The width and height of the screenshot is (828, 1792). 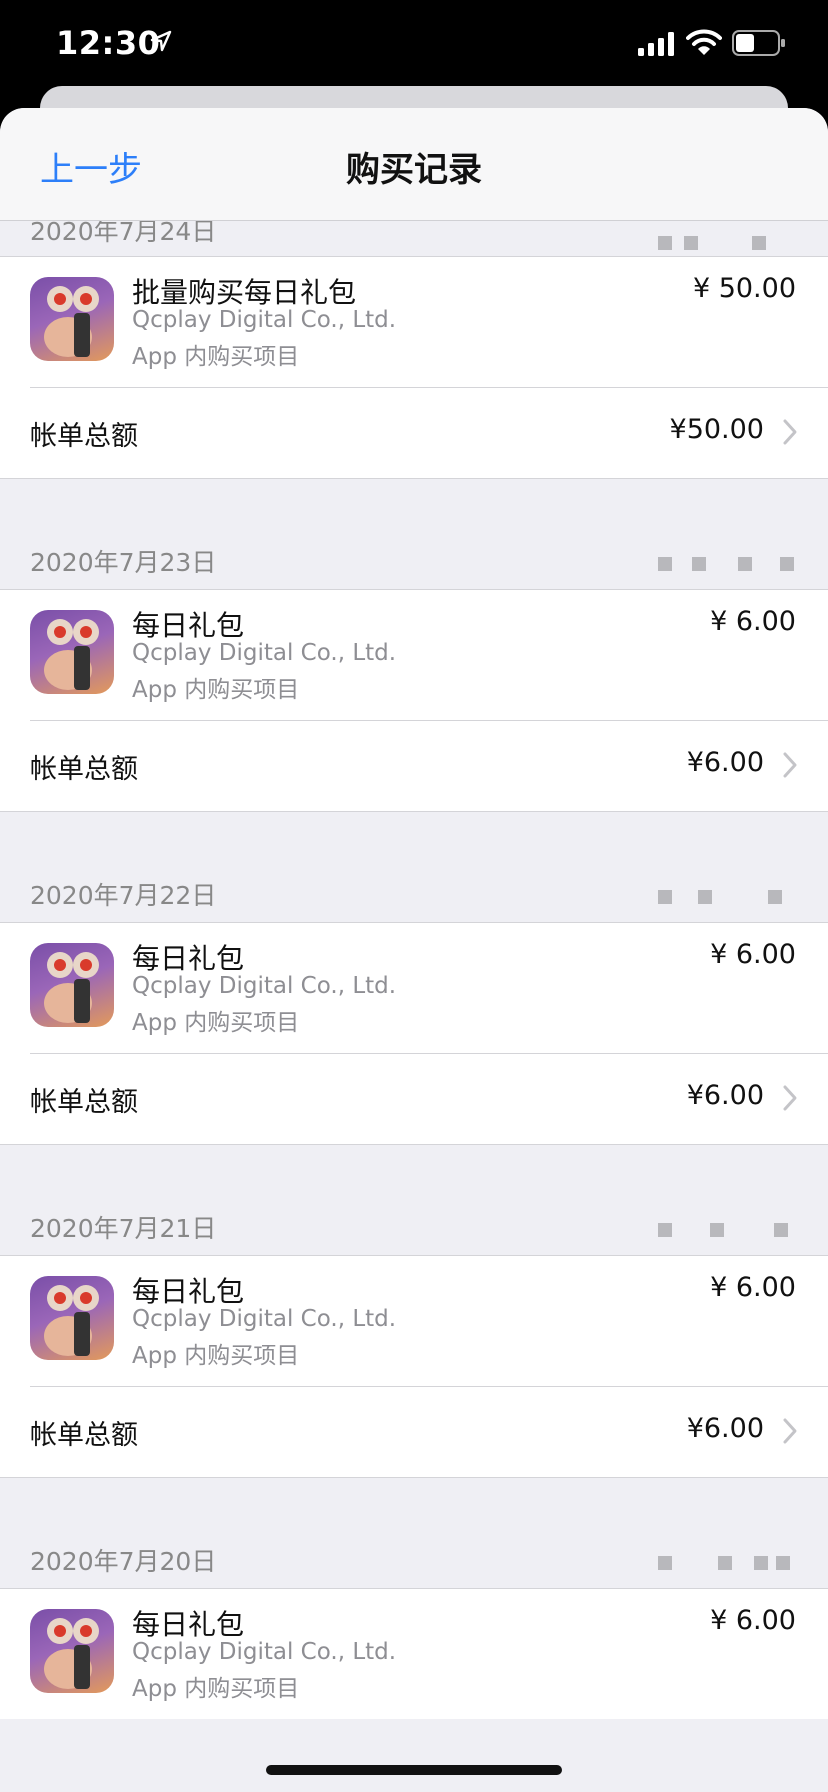 I want to click on date-header: 2020年7月22日, so click(x=414, y=882).